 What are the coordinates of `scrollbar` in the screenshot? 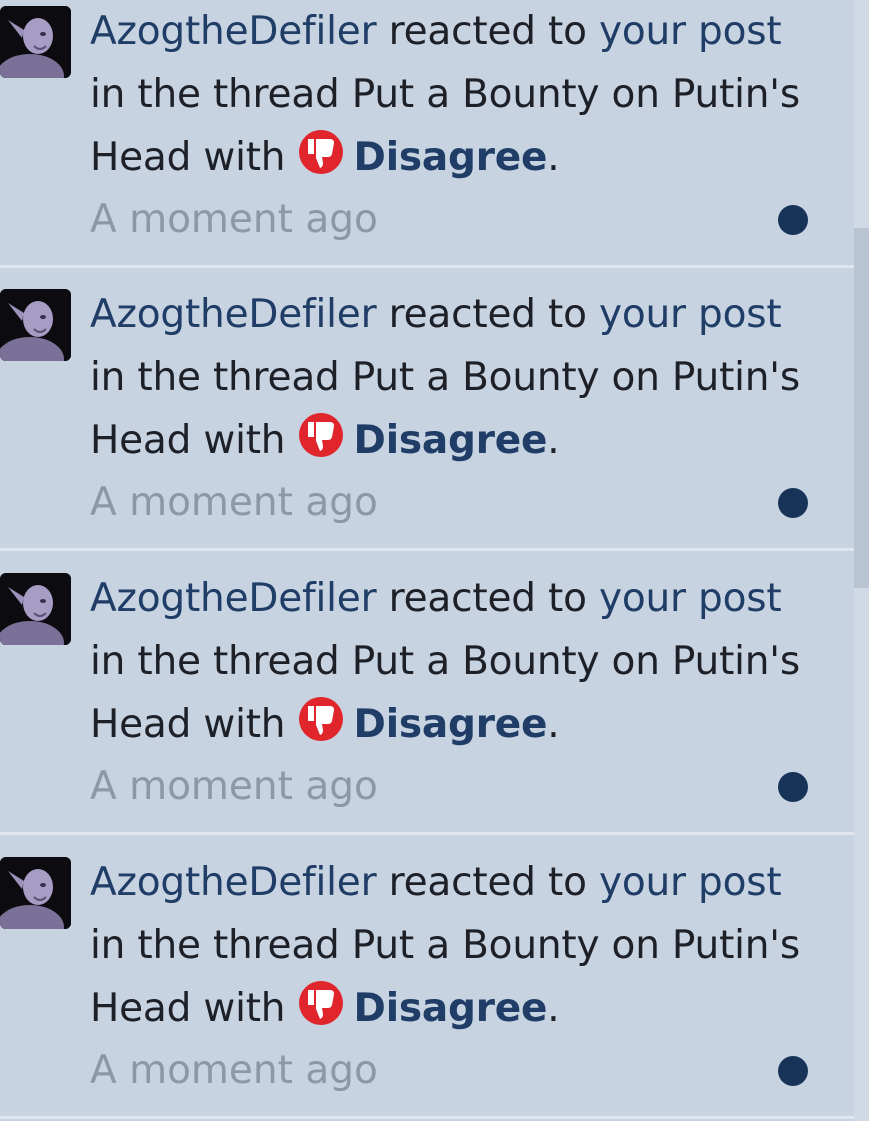 It's located at (861, 408).